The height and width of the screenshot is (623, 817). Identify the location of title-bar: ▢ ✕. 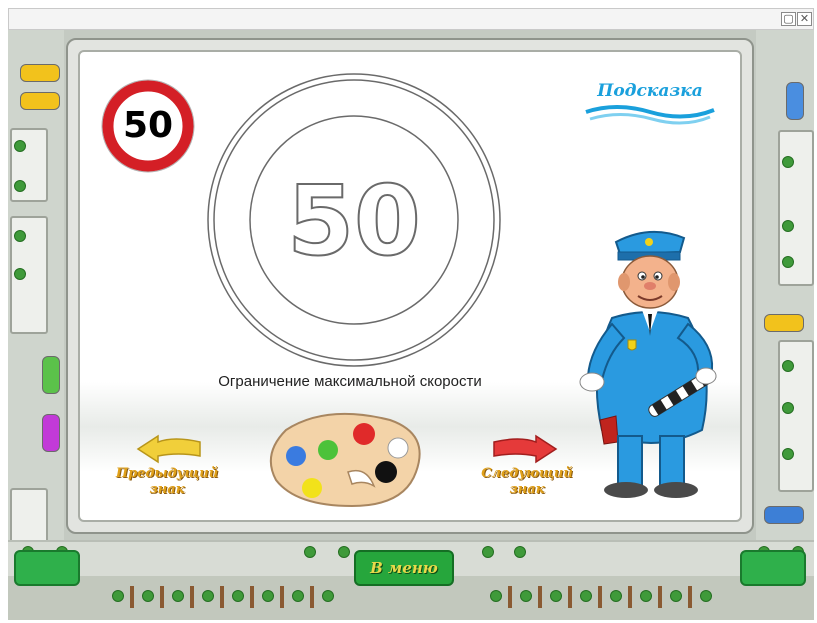
(411, 19).